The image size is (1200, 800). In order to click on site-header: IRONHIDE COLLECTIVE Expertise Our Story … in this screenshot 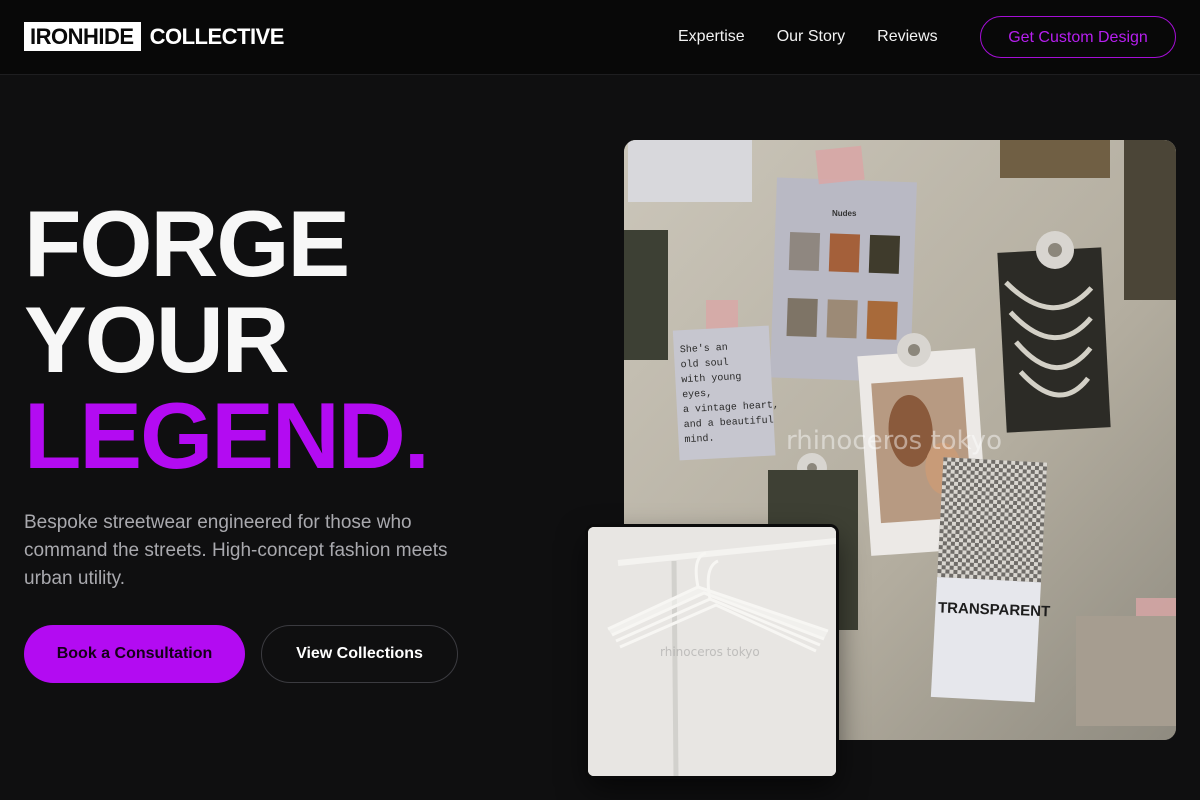, I will do `click(600, 37)`.